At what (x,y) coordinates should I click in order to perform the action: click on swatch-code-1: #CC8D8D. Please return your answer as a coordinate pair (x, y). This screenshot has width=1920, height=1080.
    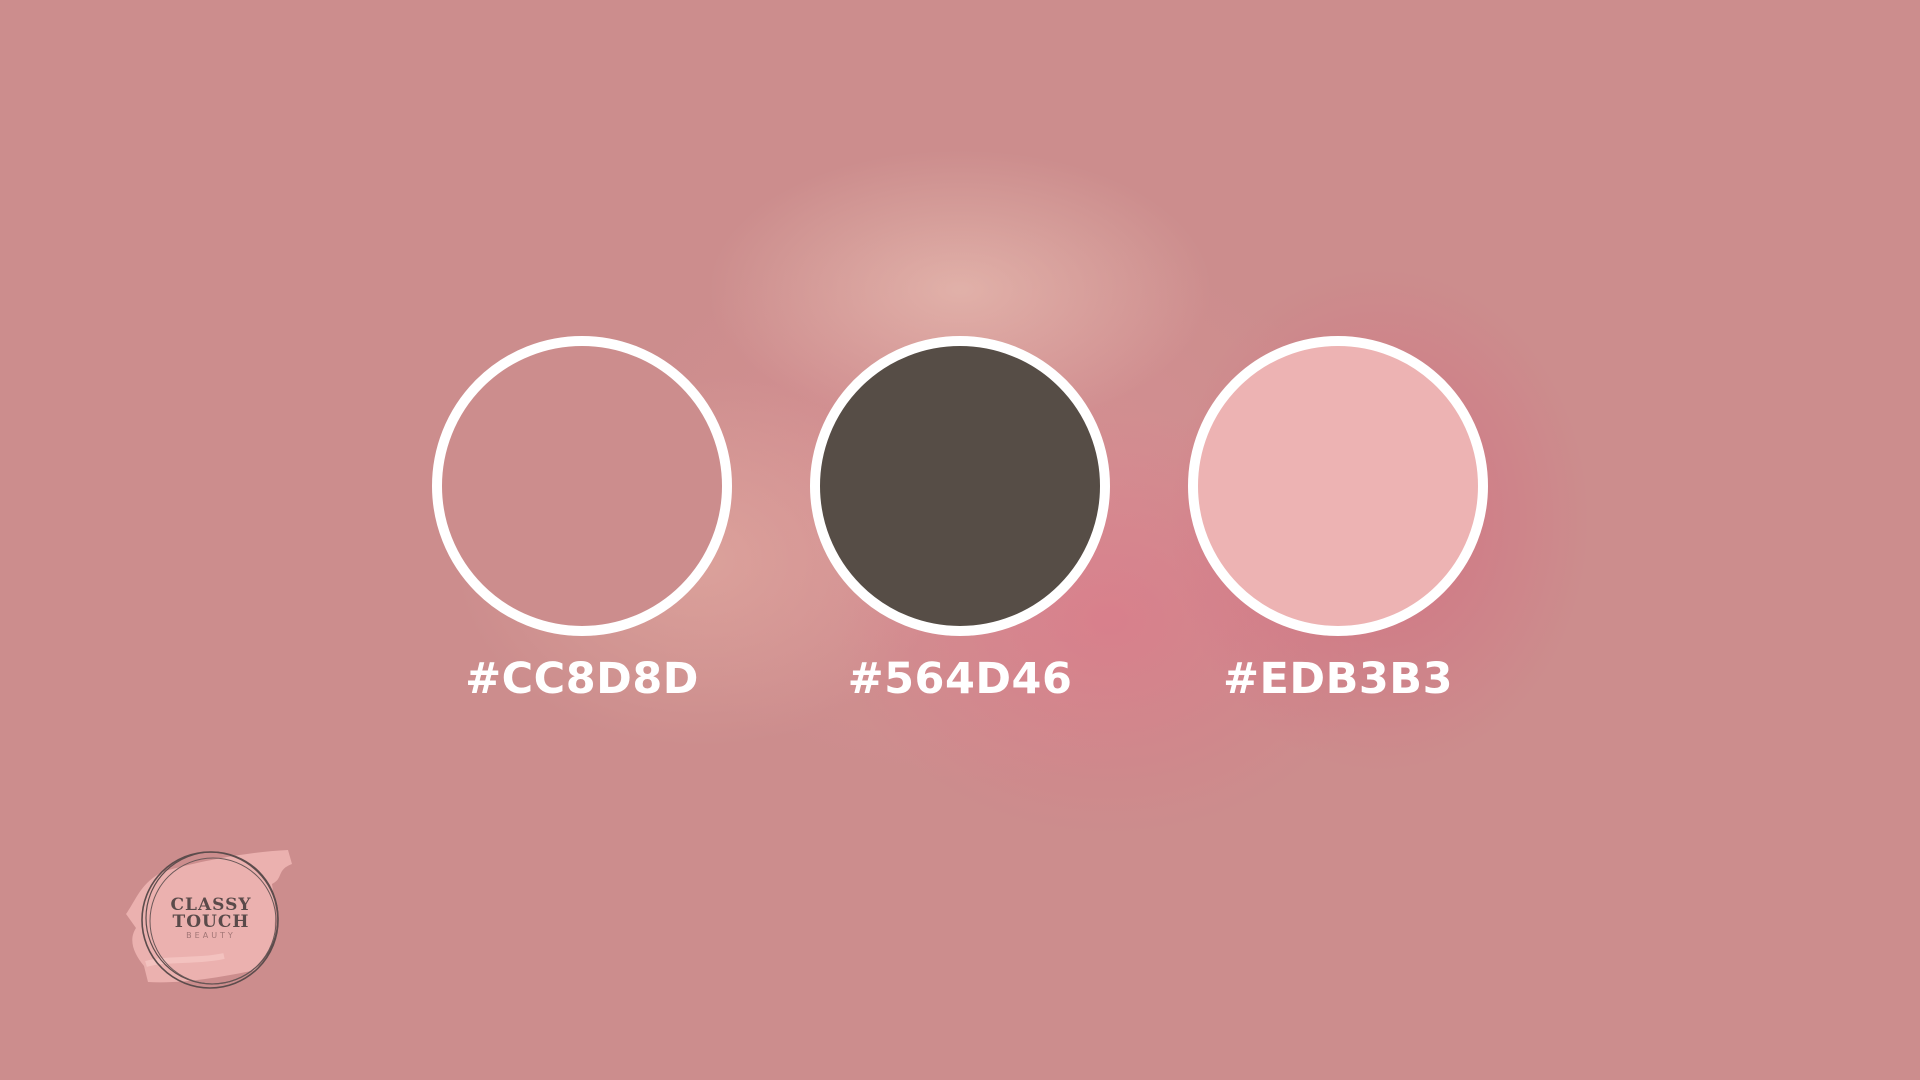
    Looking at the image, I should click on (582, 679).